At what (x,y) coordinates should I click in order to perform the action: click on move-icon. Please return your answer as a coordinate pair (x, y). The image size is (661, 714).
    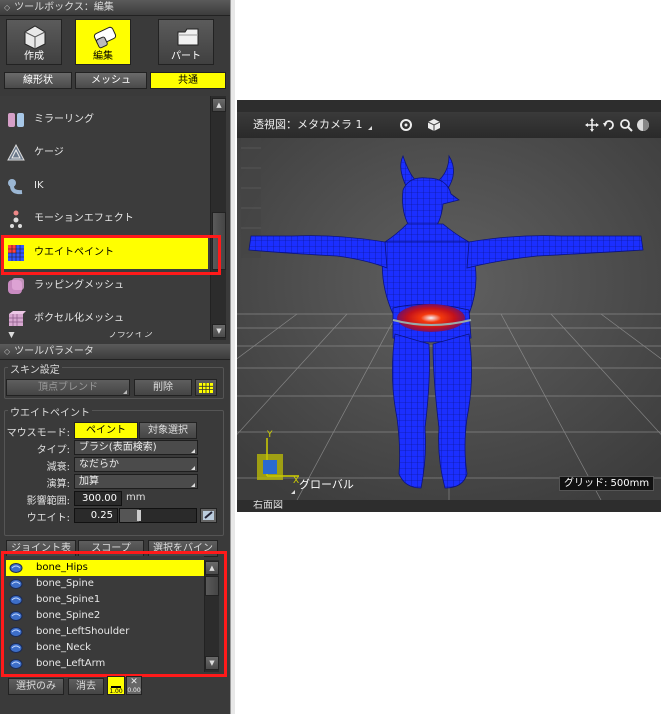
    Looking at the image, I should click on (592, 125).